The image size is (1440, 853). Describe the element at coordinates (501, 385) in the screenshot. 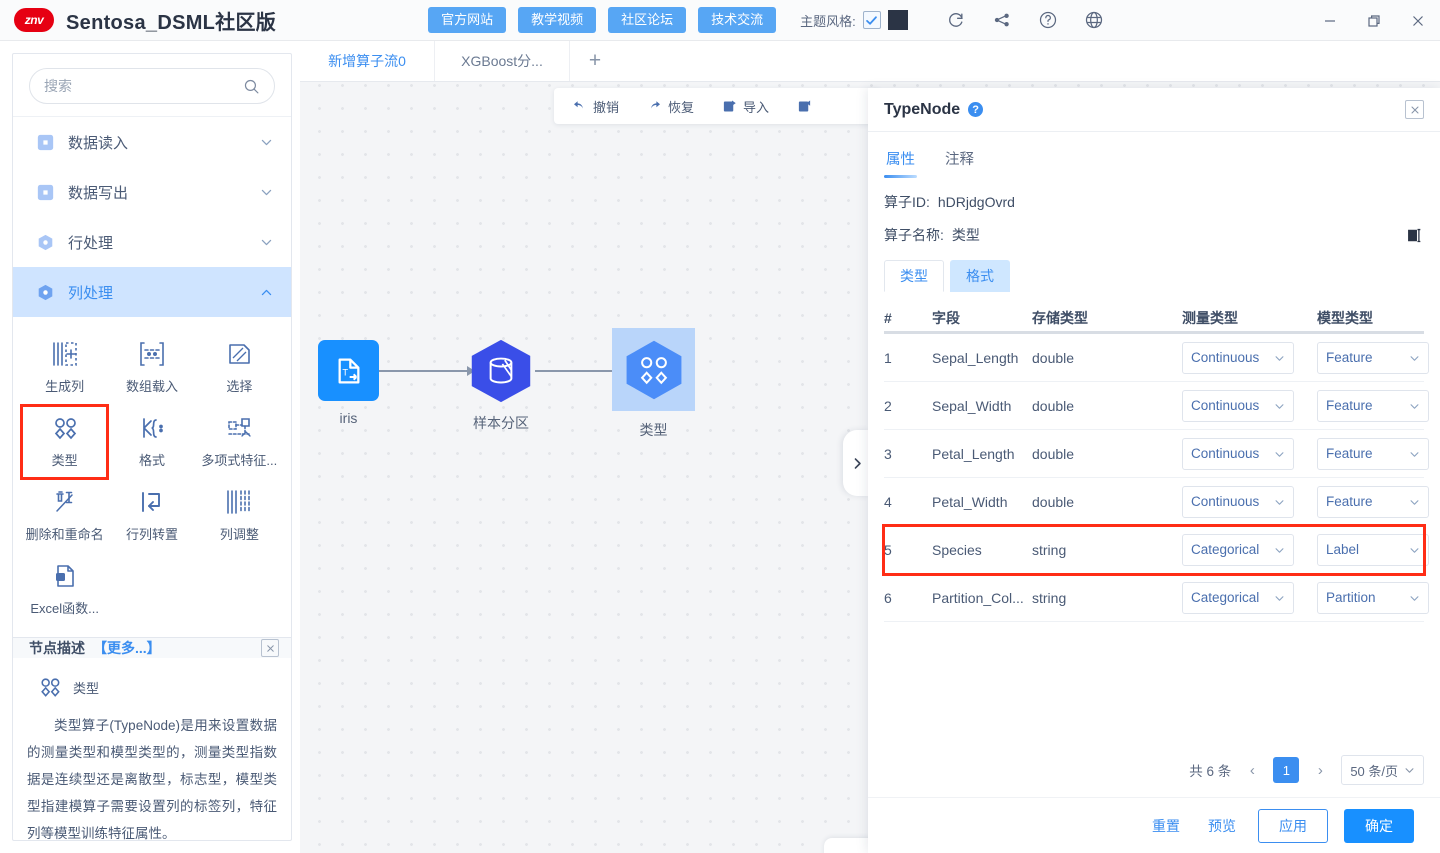

I see `flow-node-partition: 样本分区` at that location.